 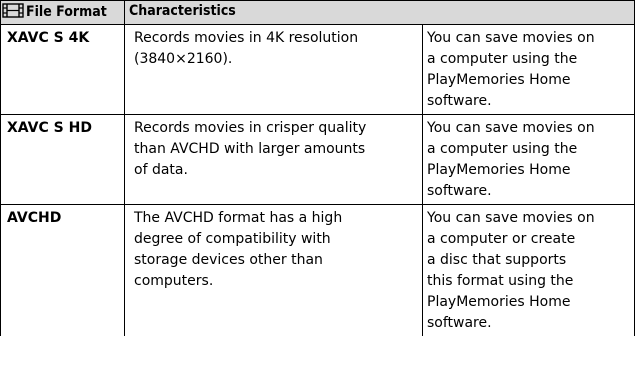 I want to click on film-icon, so click(x=13, y=10).